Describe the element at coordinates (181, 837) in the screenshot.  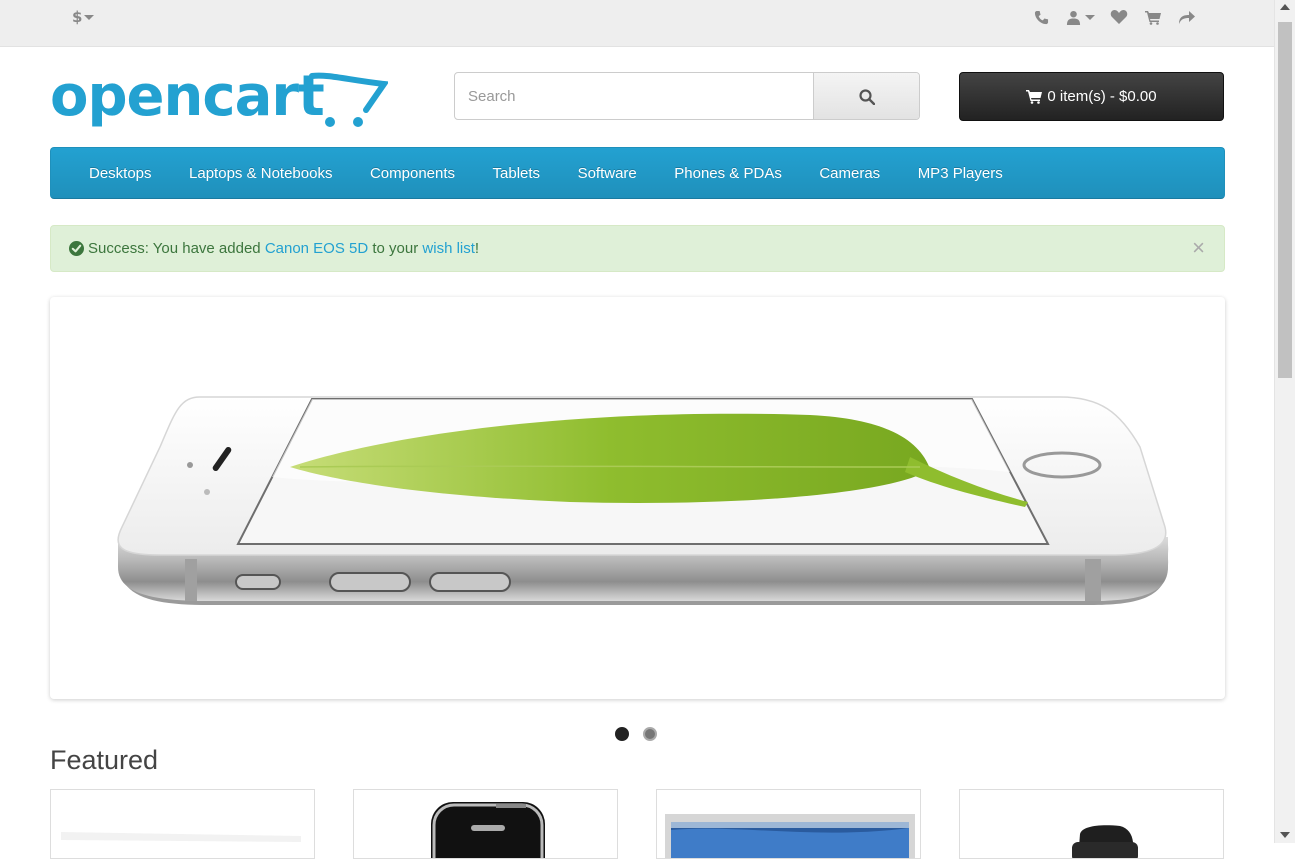
I see `product-image-macbook` at that location.